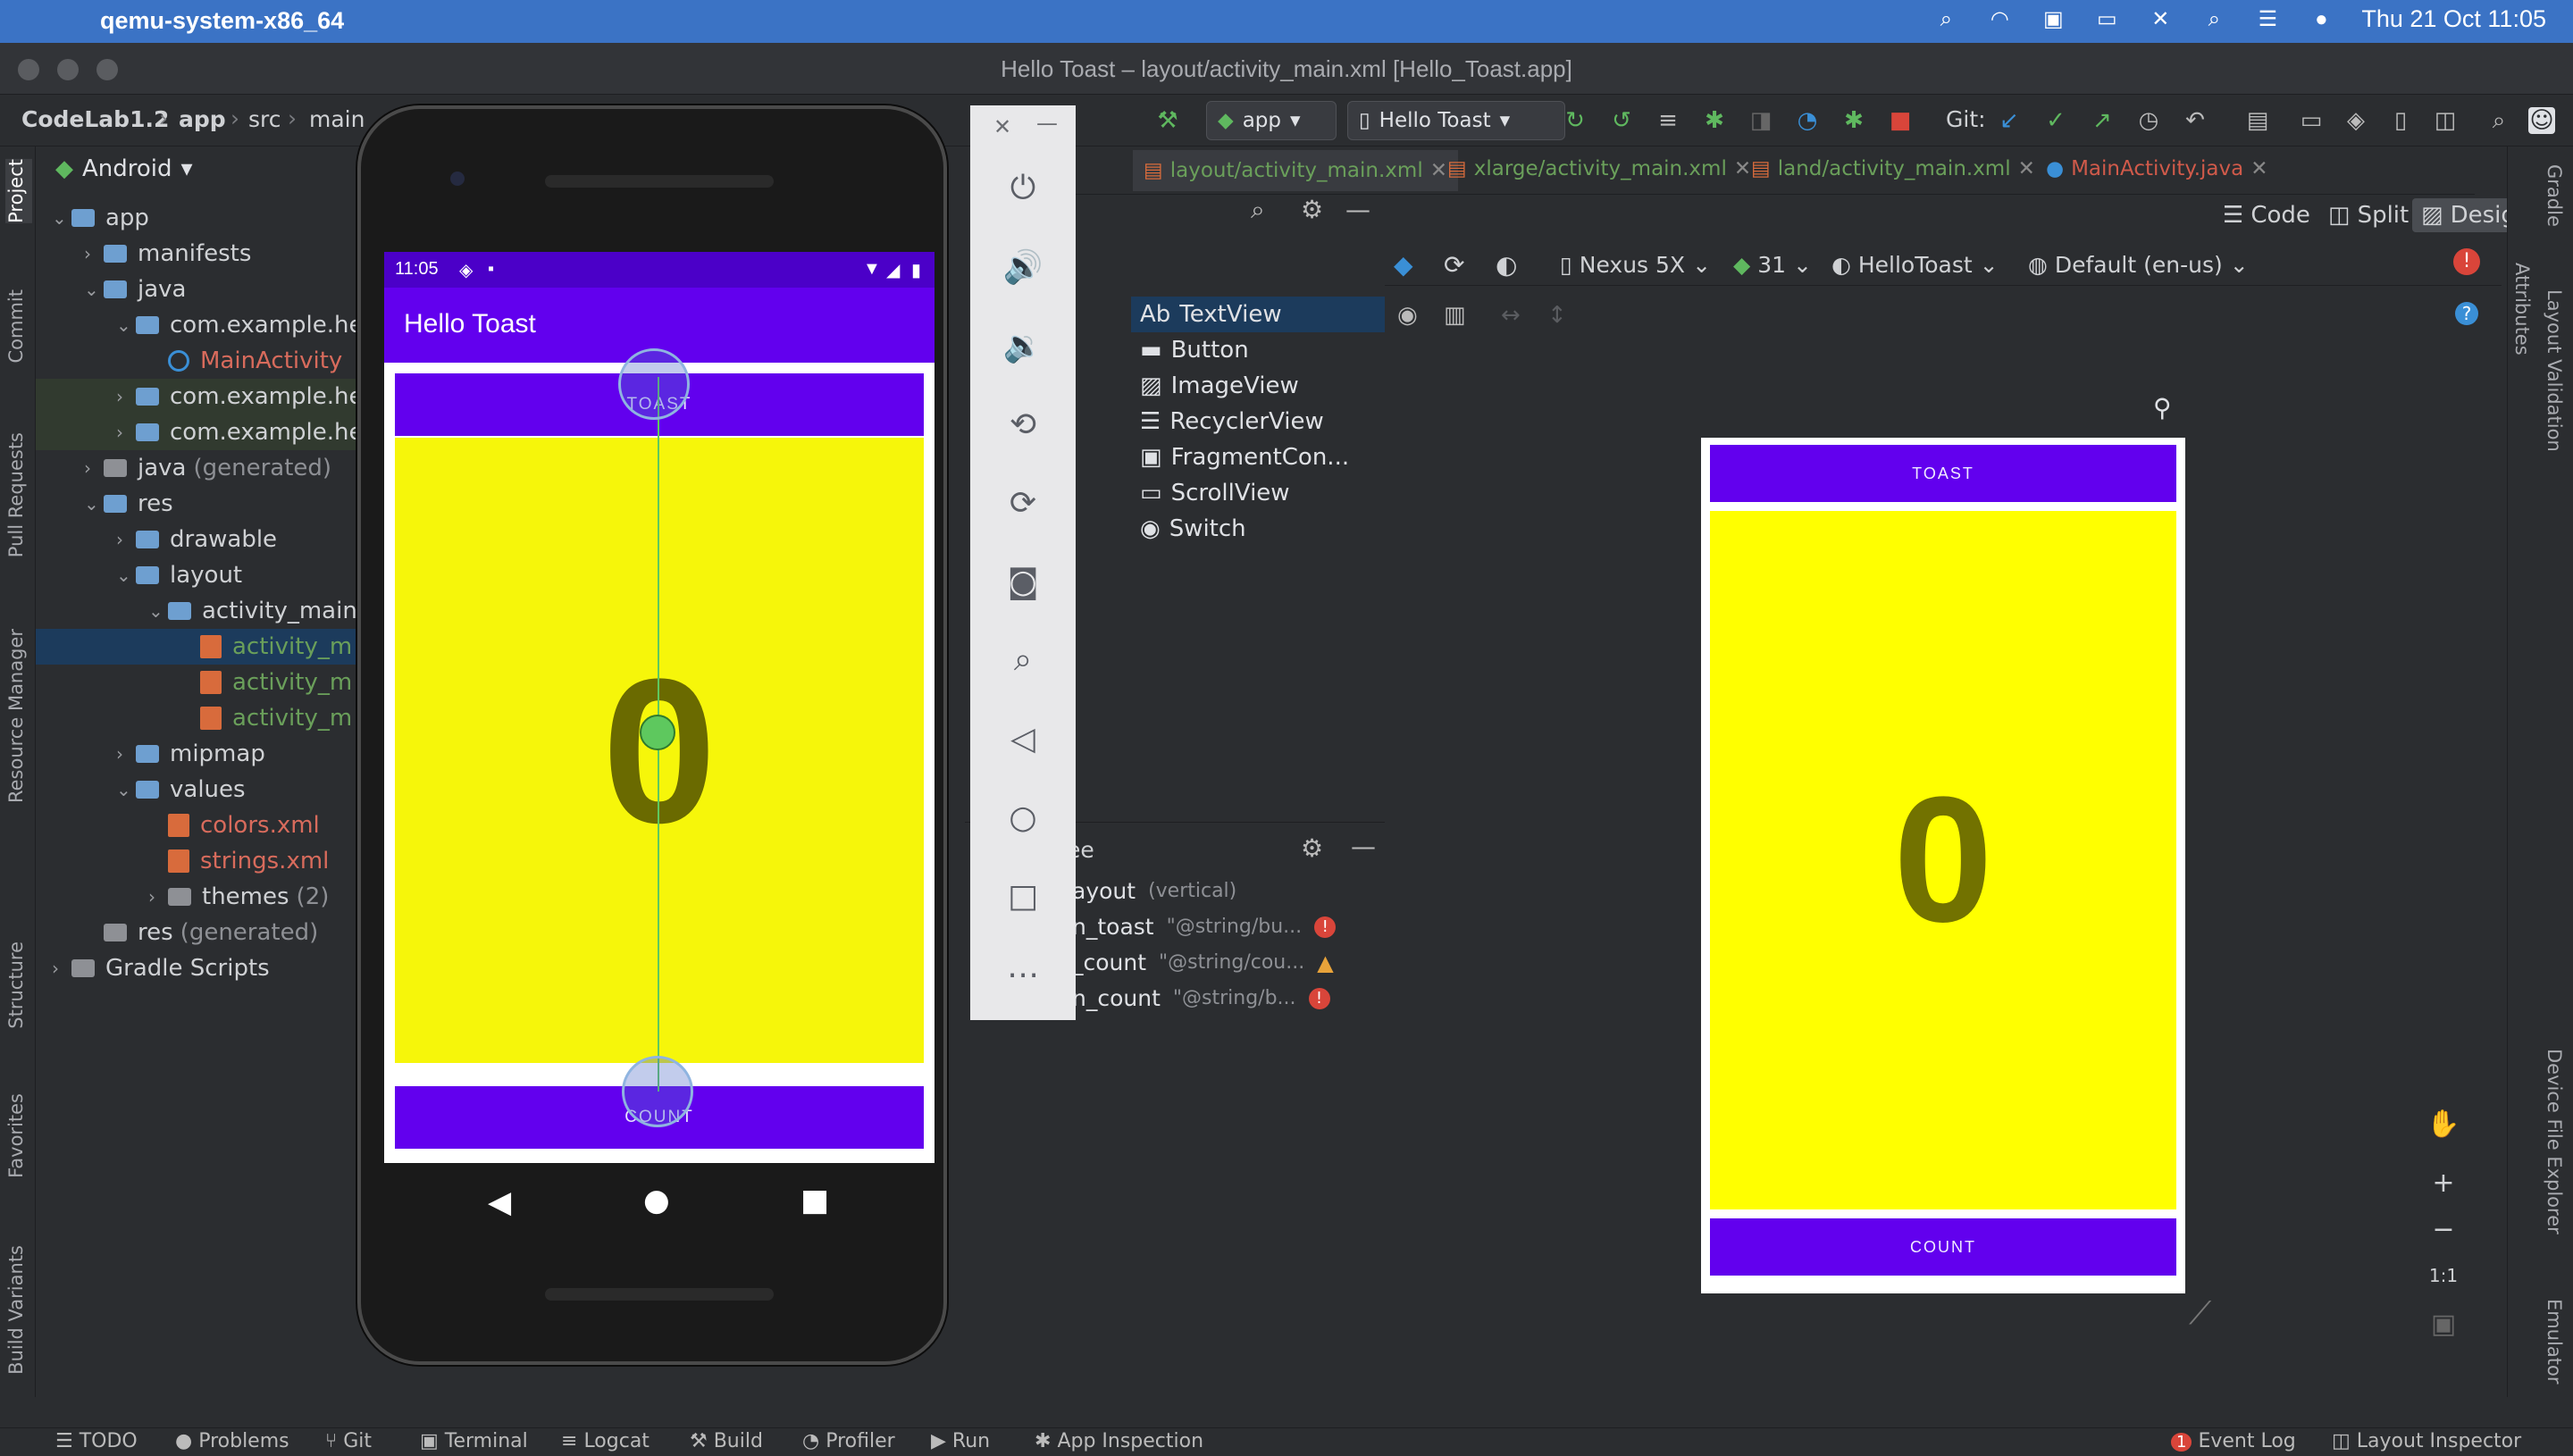 The image size is (2573, 1456). What do you see at coordinates (2321, 19) in the screenshot?
I see `siri-icon: ●` at bounding box center [2321, 19].